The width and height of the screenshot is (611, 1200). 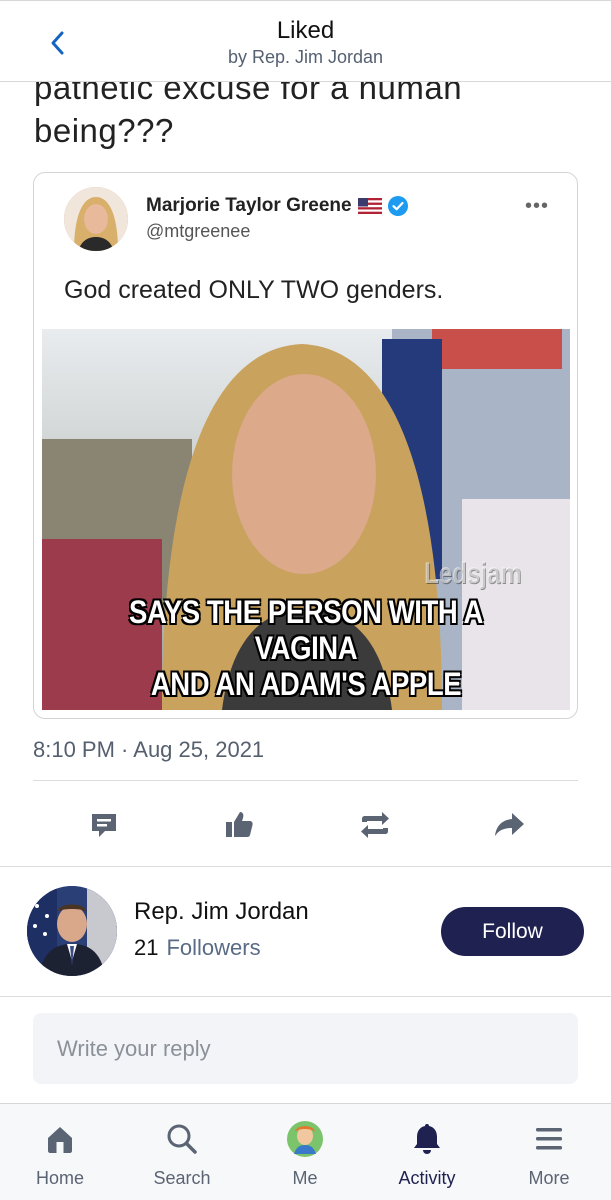 What do you see at coordinates (397, 206) in the screenshot?
I see `verified-badge-icon` at bounding box center [397, 206].